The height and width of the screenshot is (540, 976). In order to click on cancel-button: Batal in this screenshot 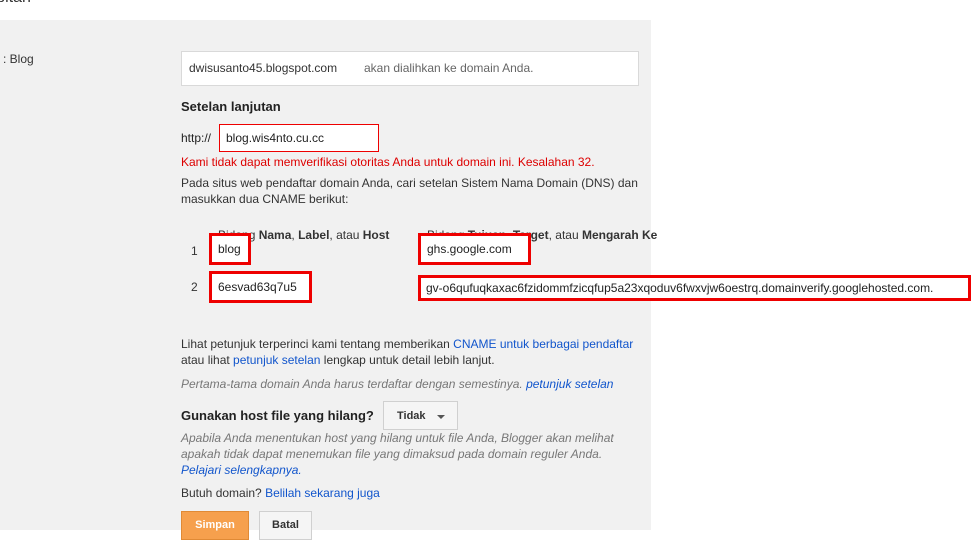, I will do `click(285, 525)`.